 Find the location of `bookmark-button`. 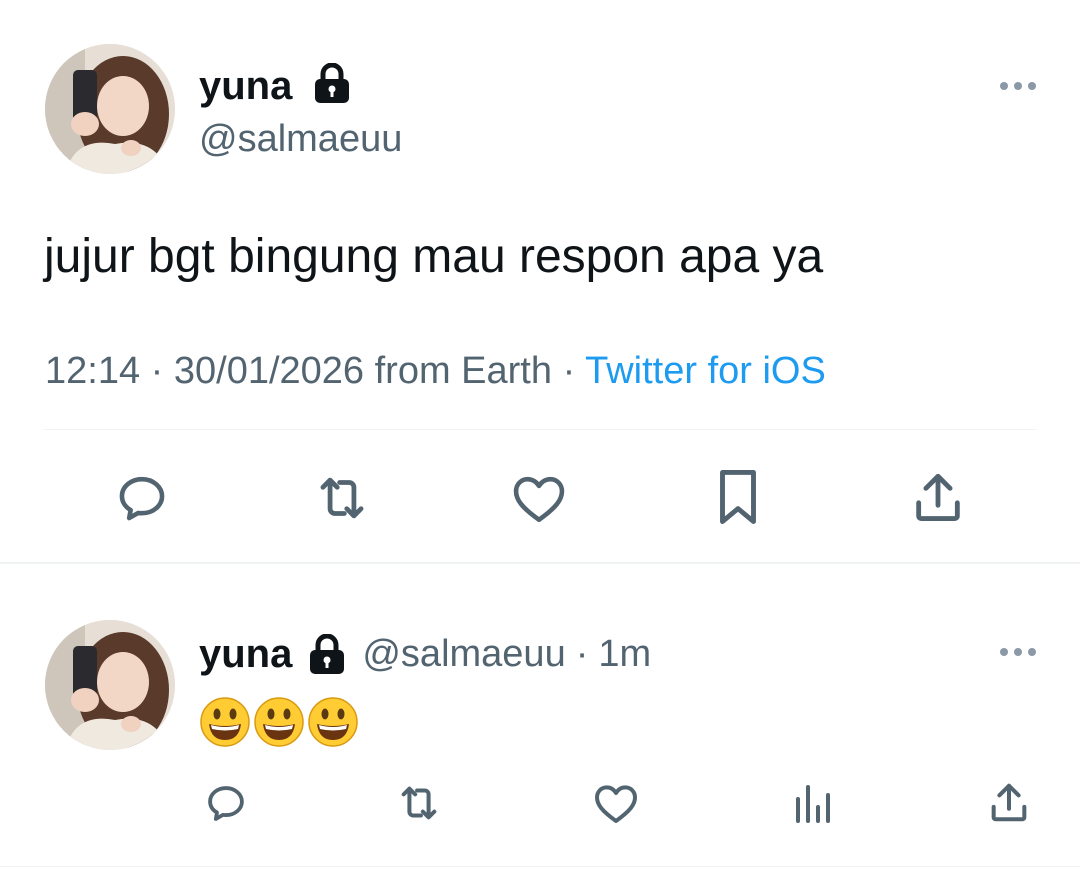

bookmark-button is located at coordinates (738, 497).